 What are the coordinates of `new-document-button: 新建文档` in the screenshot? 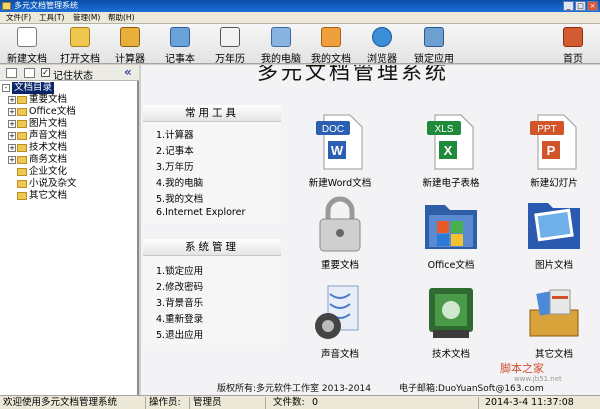 It's located at (27, 45).